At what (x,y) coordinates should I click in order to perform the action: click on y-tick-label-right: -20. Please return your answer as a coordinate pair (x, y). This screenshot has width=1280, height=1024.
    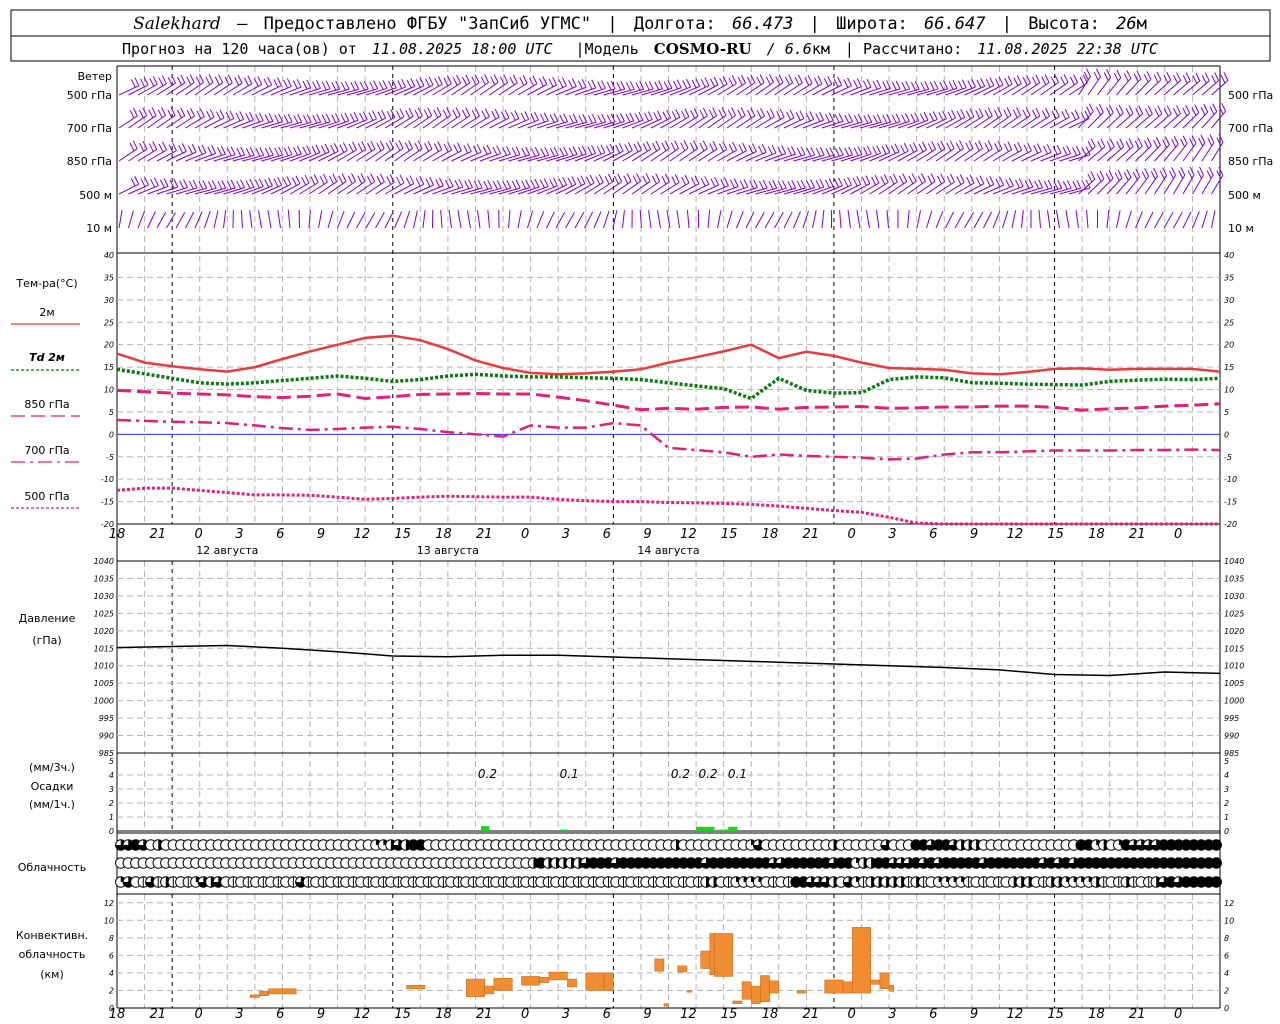
    Looking at the image, I should click on (1230, 524).